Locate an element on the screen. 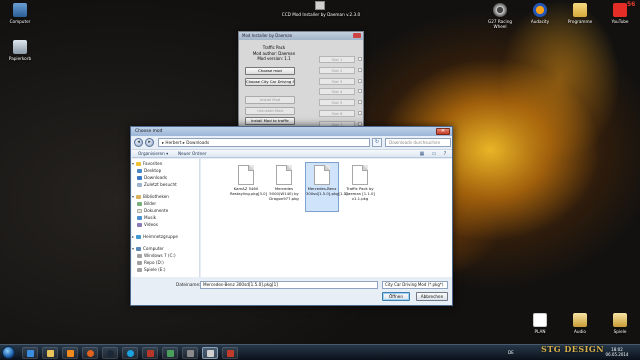 This screenshot has width=640, height=360. dialog-titlebar: Choose mod ✕ is located at coordinates (291, 131).